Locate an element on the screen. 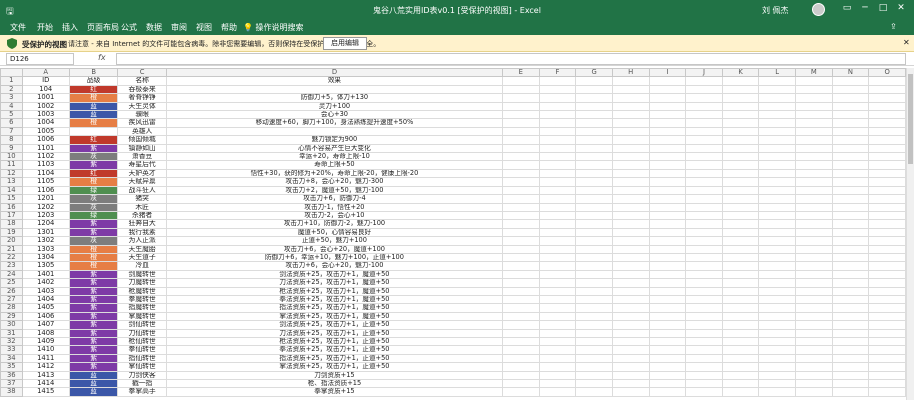 Image resolution: width=914 pixels, height=400 pixels. row-header: 13 is located at coordinates (11, 182).